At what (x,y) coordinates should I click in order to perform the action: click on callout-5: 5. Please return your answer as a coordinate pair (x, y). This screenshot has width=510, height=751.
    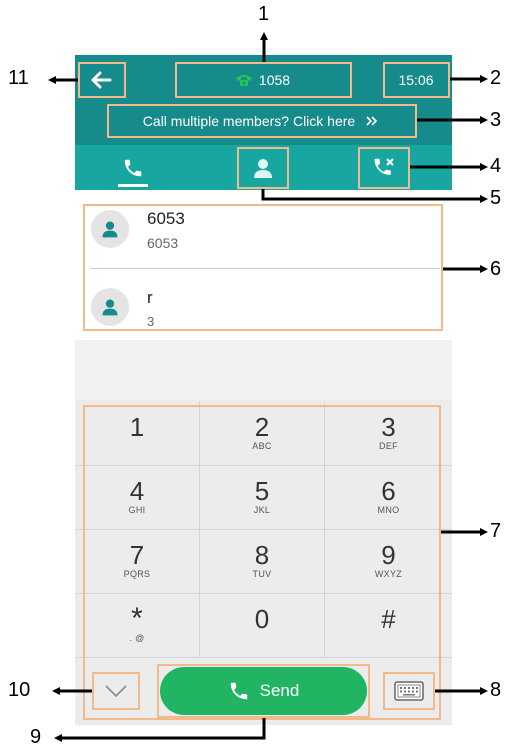
    Looking at the image, I should click on (496, 198).